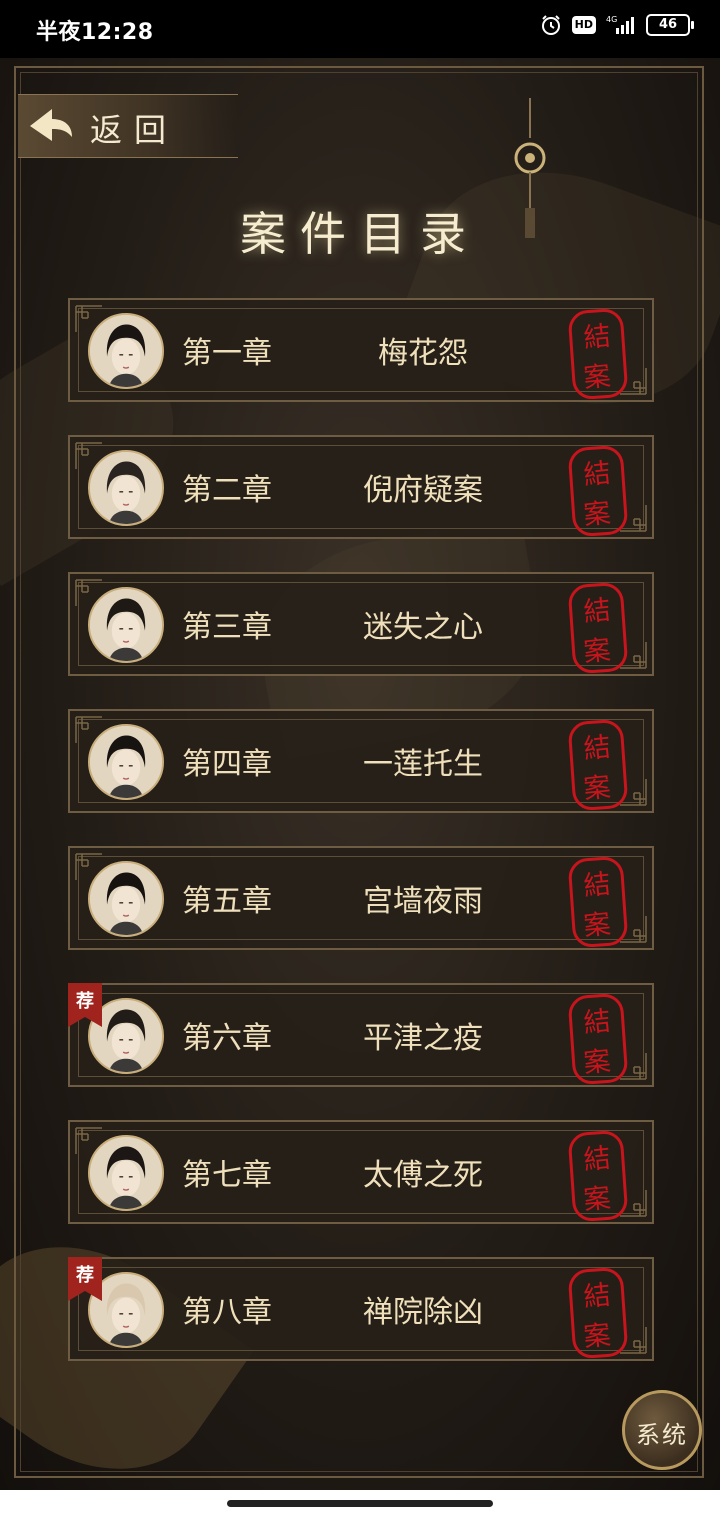  I want to click on chapter-card: 第二章 倪府疑案 結 案, so click(361, 487).